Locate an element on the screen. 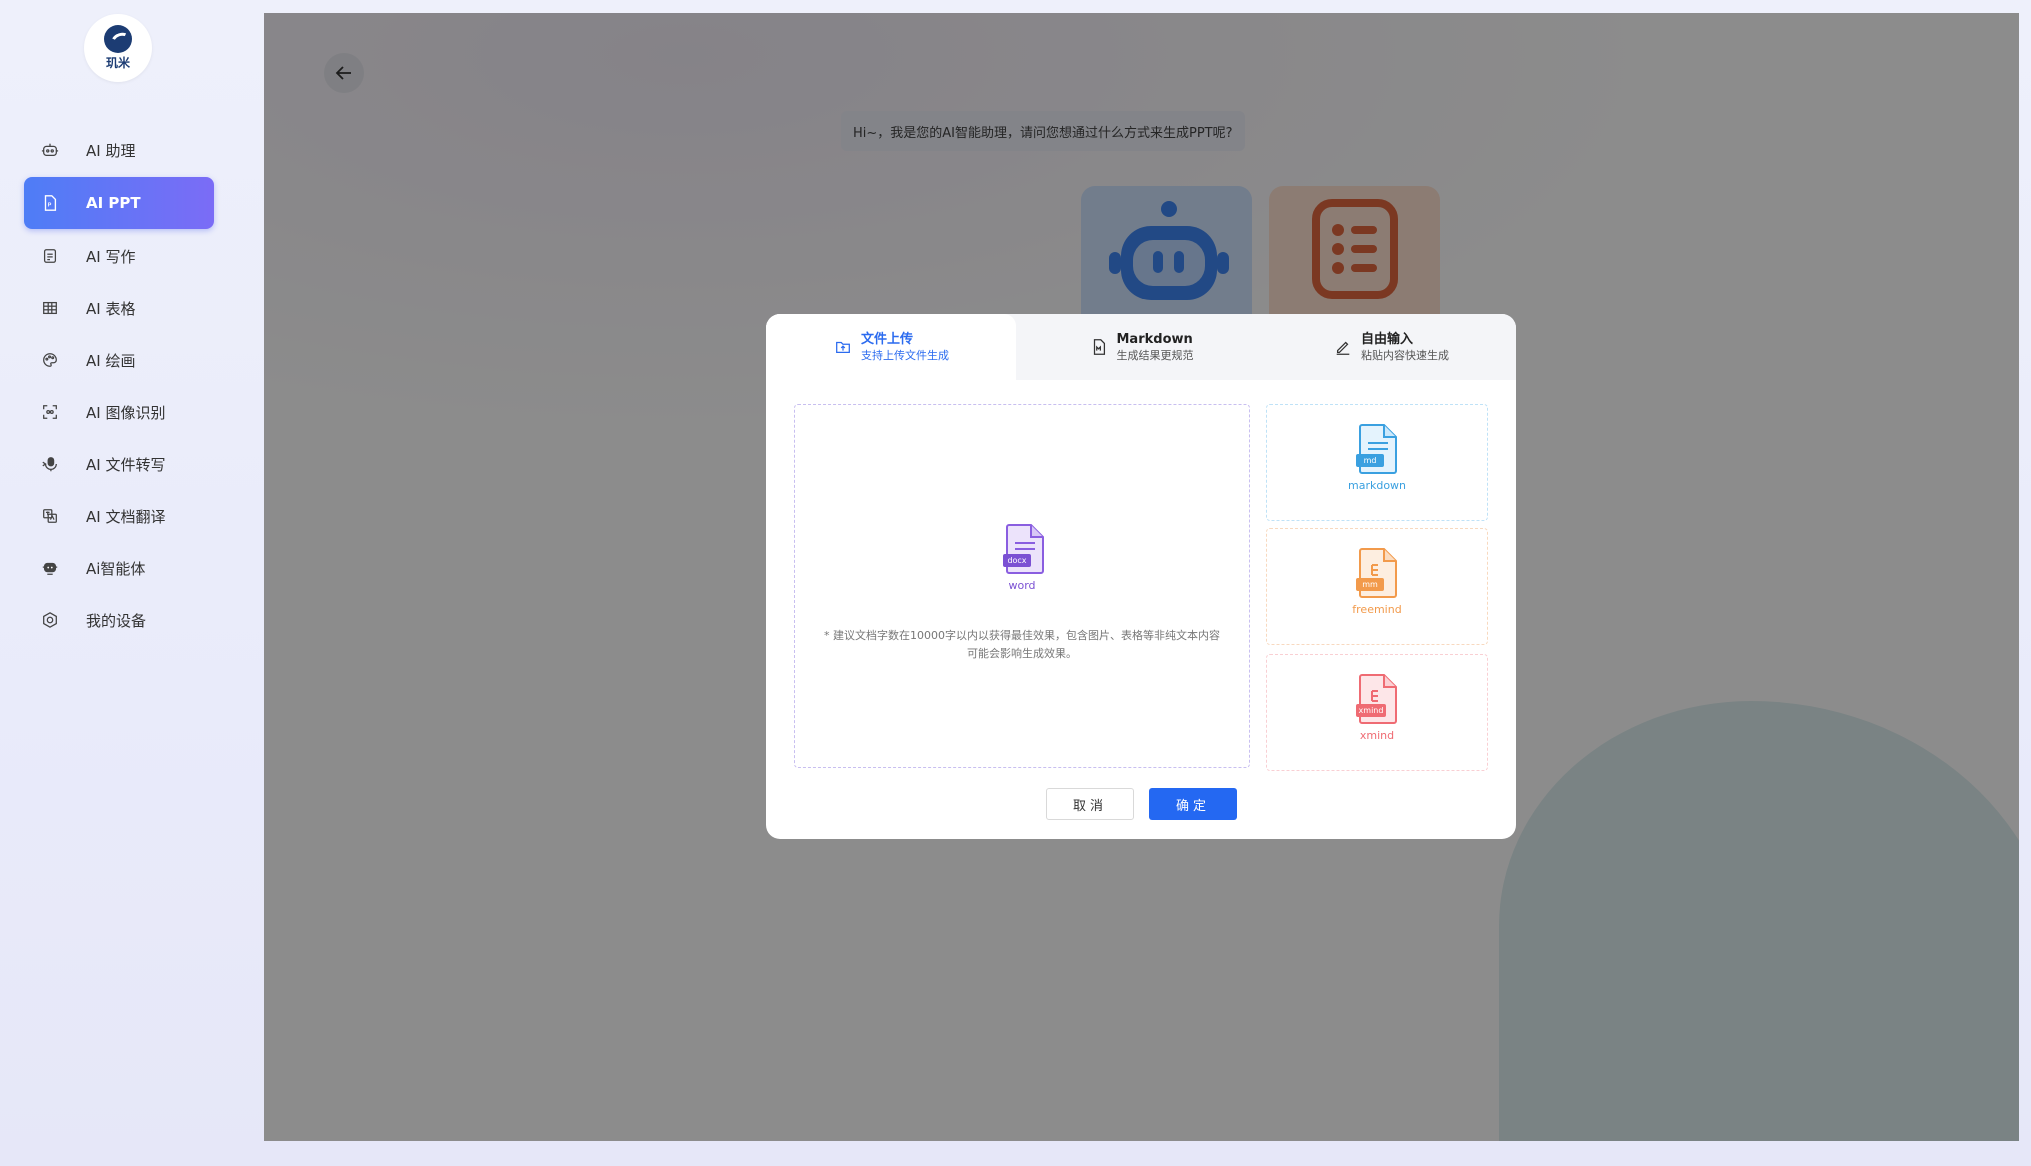 The image size is (2031, 1166). sidebar-item-label: AI 绘画 is located at coordinates (111, 360).